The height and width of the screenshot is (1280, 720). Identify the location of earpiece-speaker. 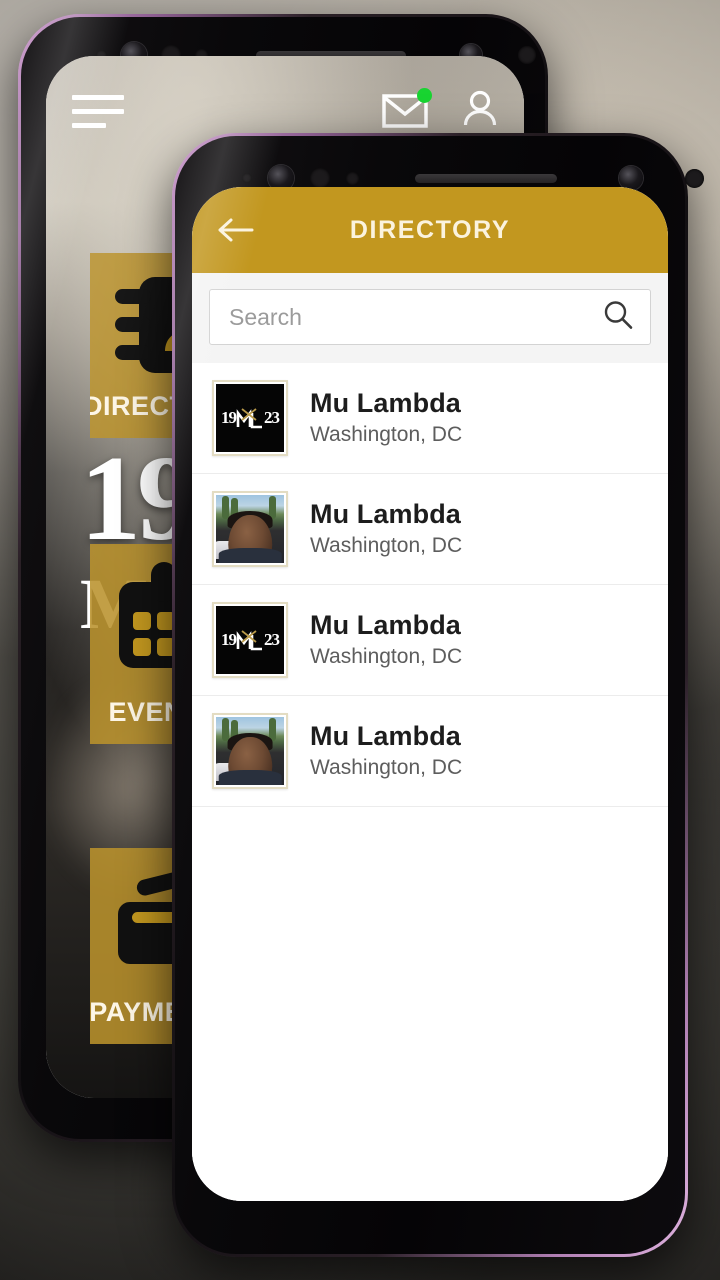
(486, 178).